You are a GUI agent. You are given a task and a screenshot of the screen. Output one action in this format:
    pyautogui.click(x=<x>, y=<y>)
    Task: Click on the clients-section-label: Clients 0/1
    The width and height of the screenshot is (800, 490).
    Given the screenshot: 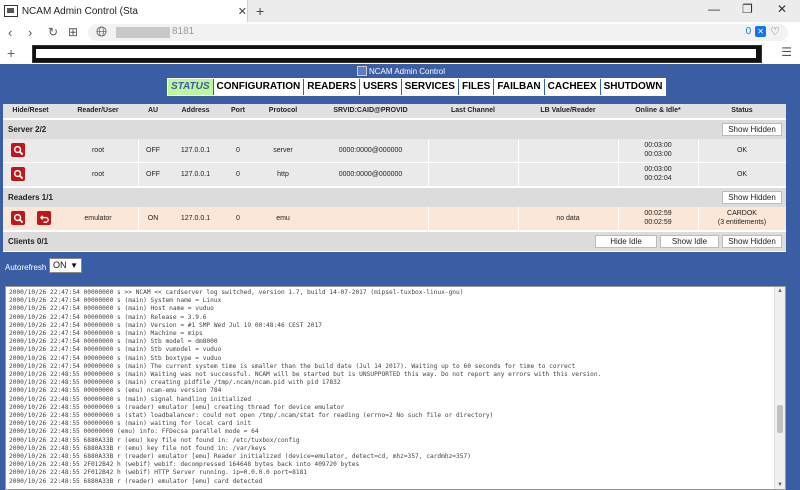 What is the action you would take?
    pyautogui.click(x=28, y=241)
    